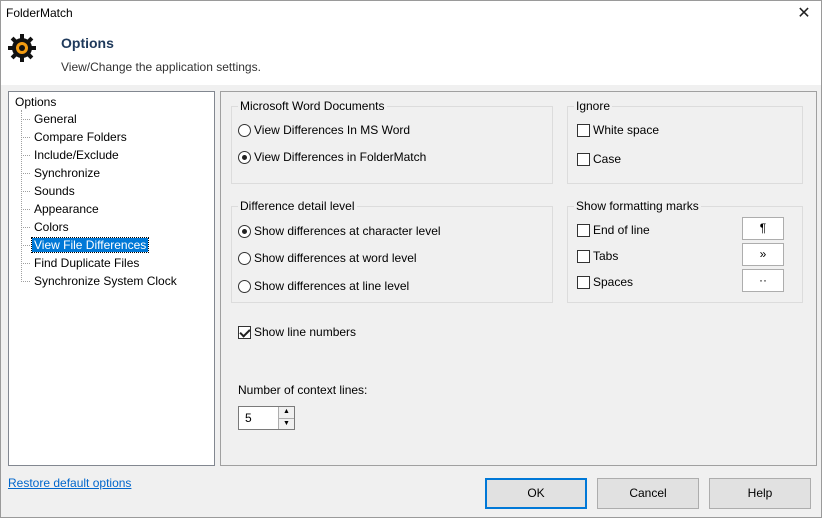 The width and height of the screenshot is (822, 518). What do you see at coordinates (626, 130) in the screenshot?
I see `checkbox-label: White space` at bounding box center [626, 130].